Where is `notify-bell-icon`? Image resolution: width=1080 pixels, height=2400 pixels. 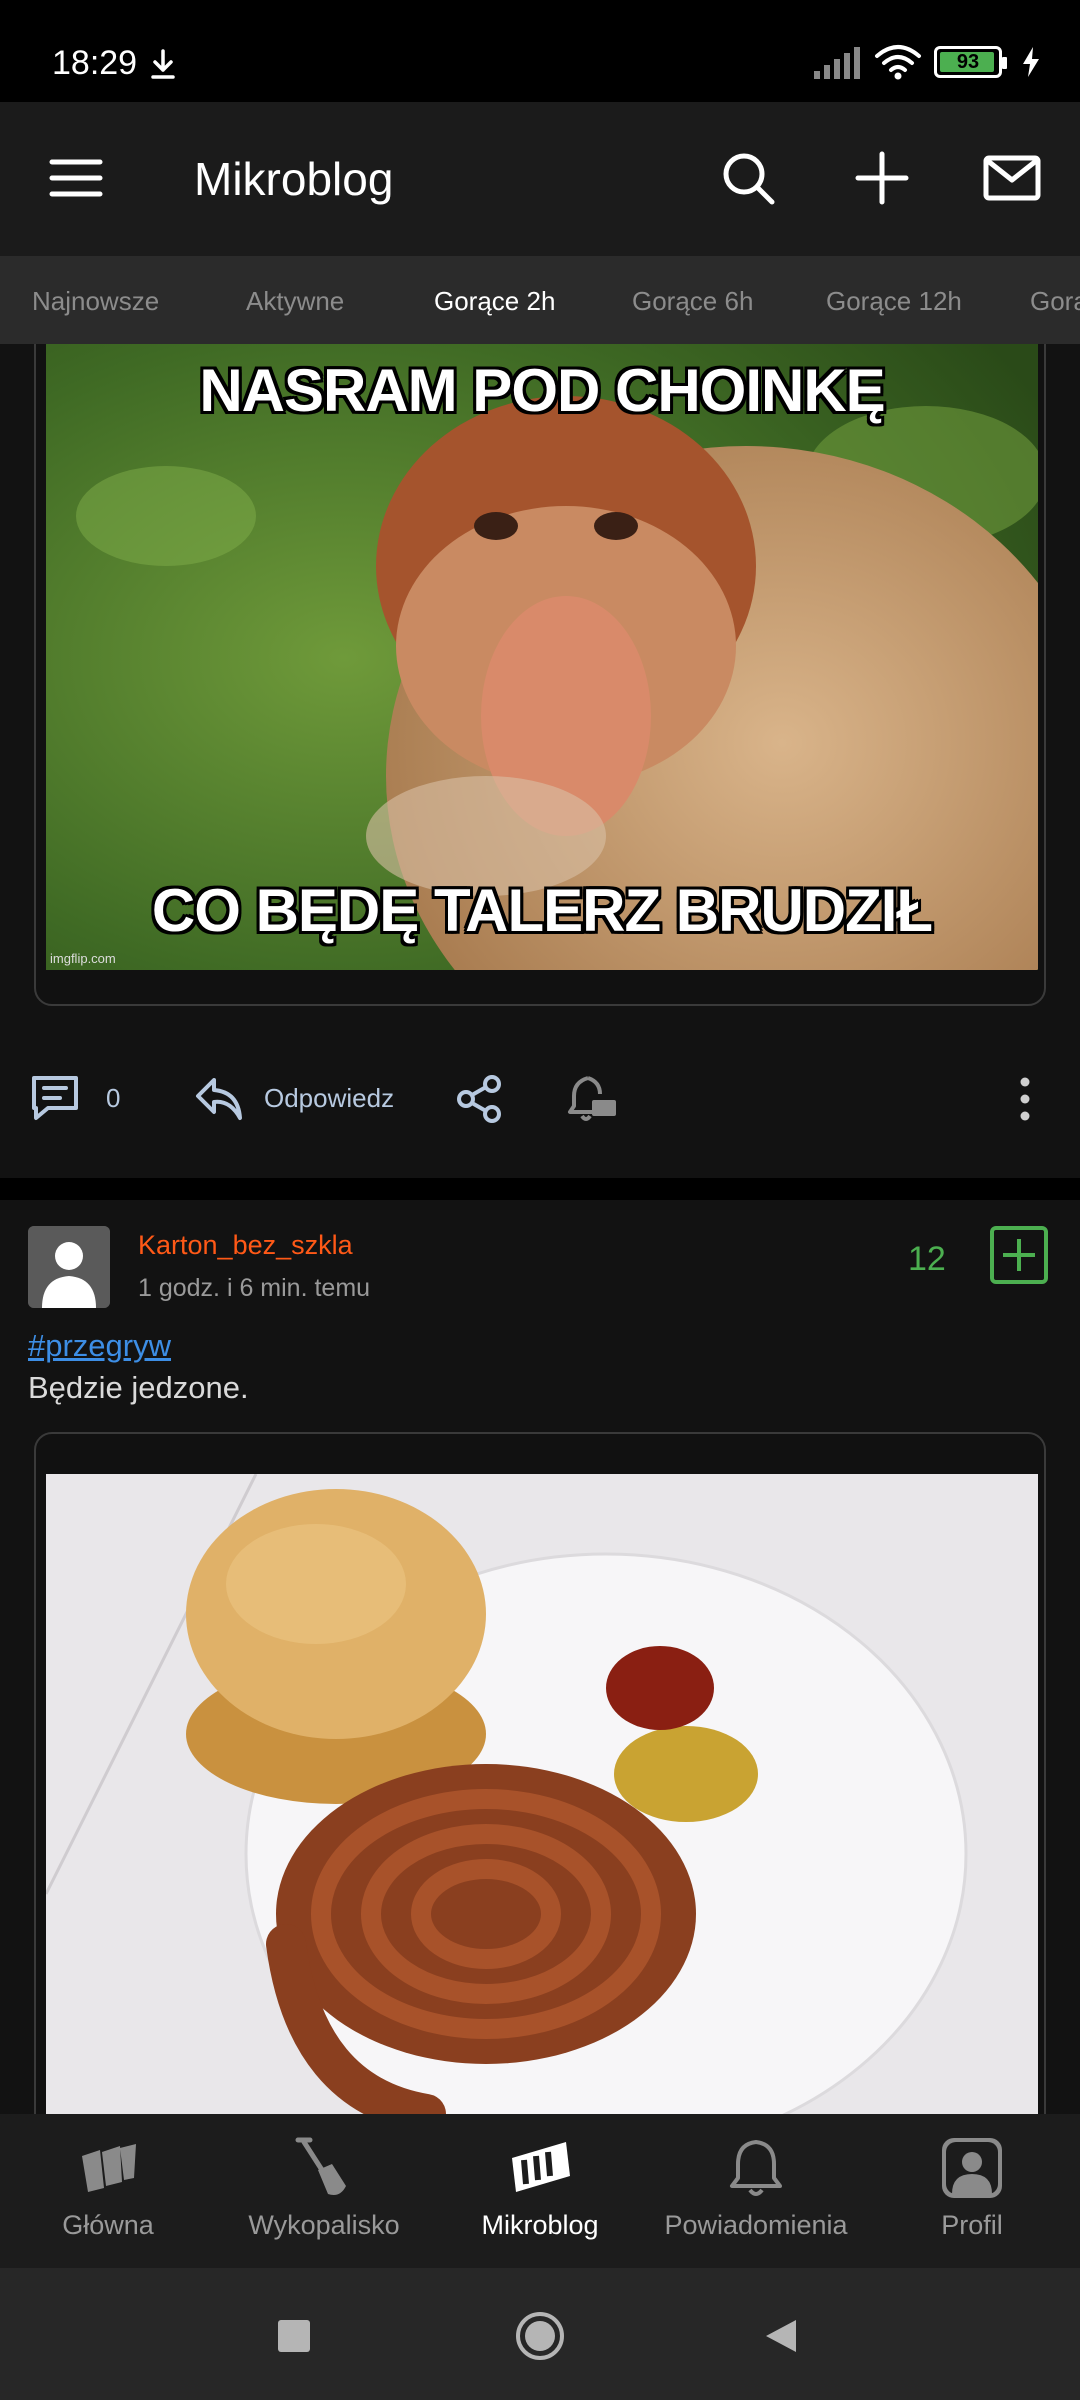
notify-bell-icon is located at coordinates (593, 1099).